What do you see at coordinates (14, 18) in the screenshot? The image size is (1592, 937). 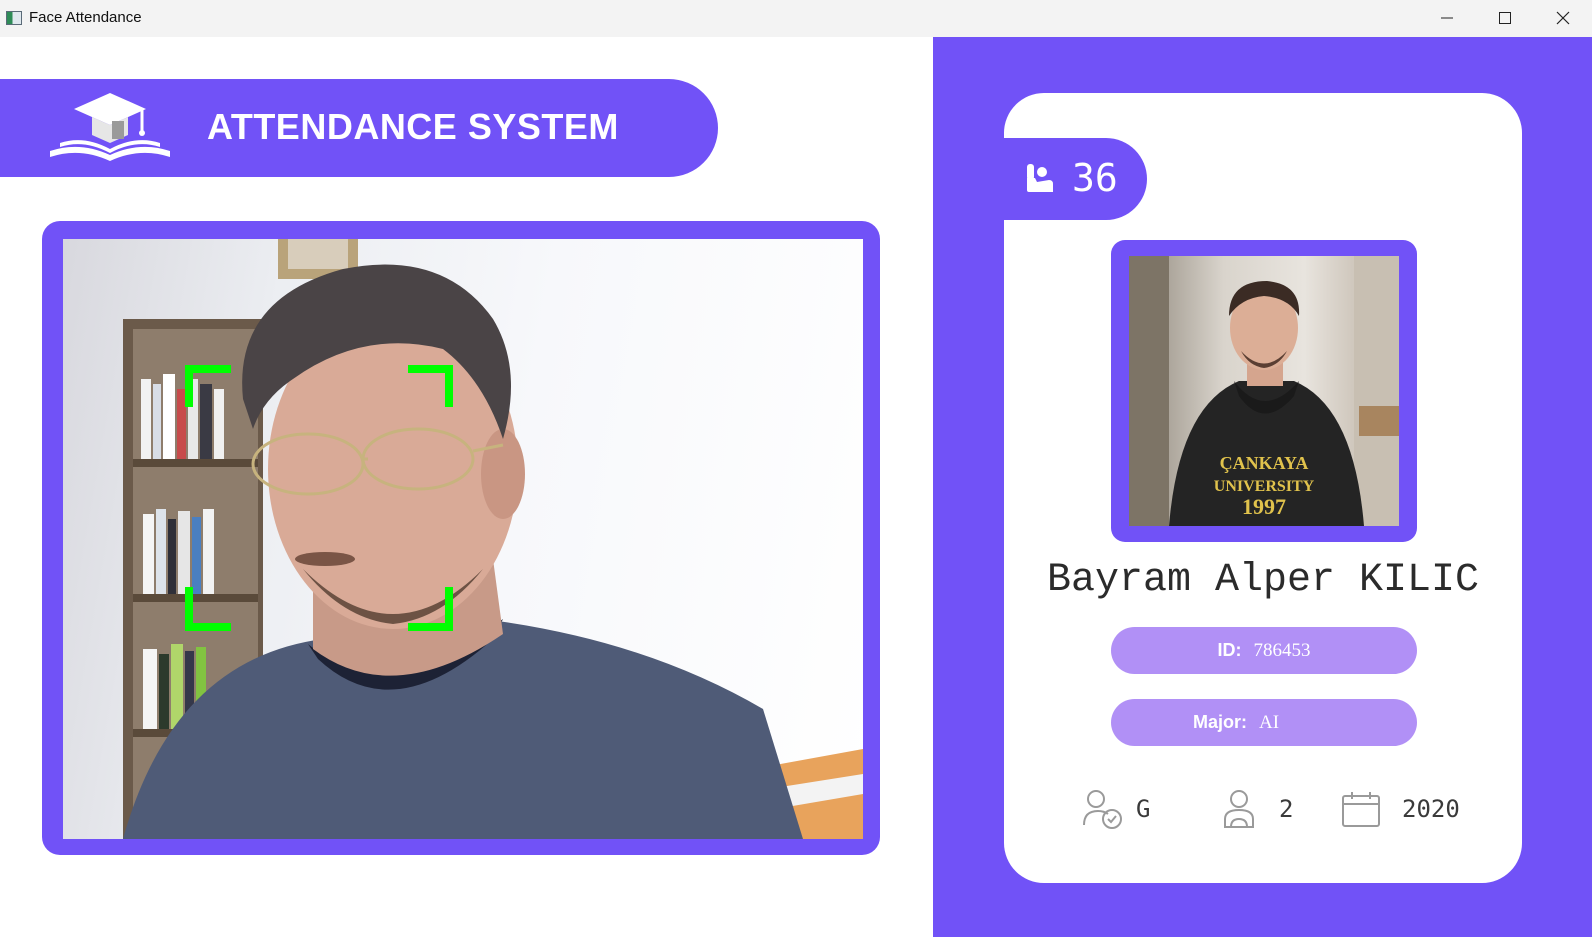 I see `app-icon` at bounding box center [14, 18].